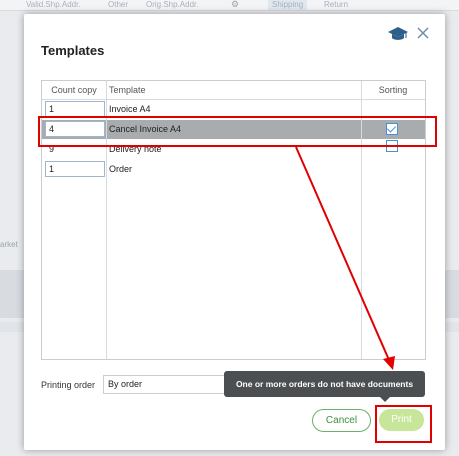  What do you see at coordinates (75, 129) in the screenshot?
I see `count-copy-input: 4` at bounding box center [75, 129].